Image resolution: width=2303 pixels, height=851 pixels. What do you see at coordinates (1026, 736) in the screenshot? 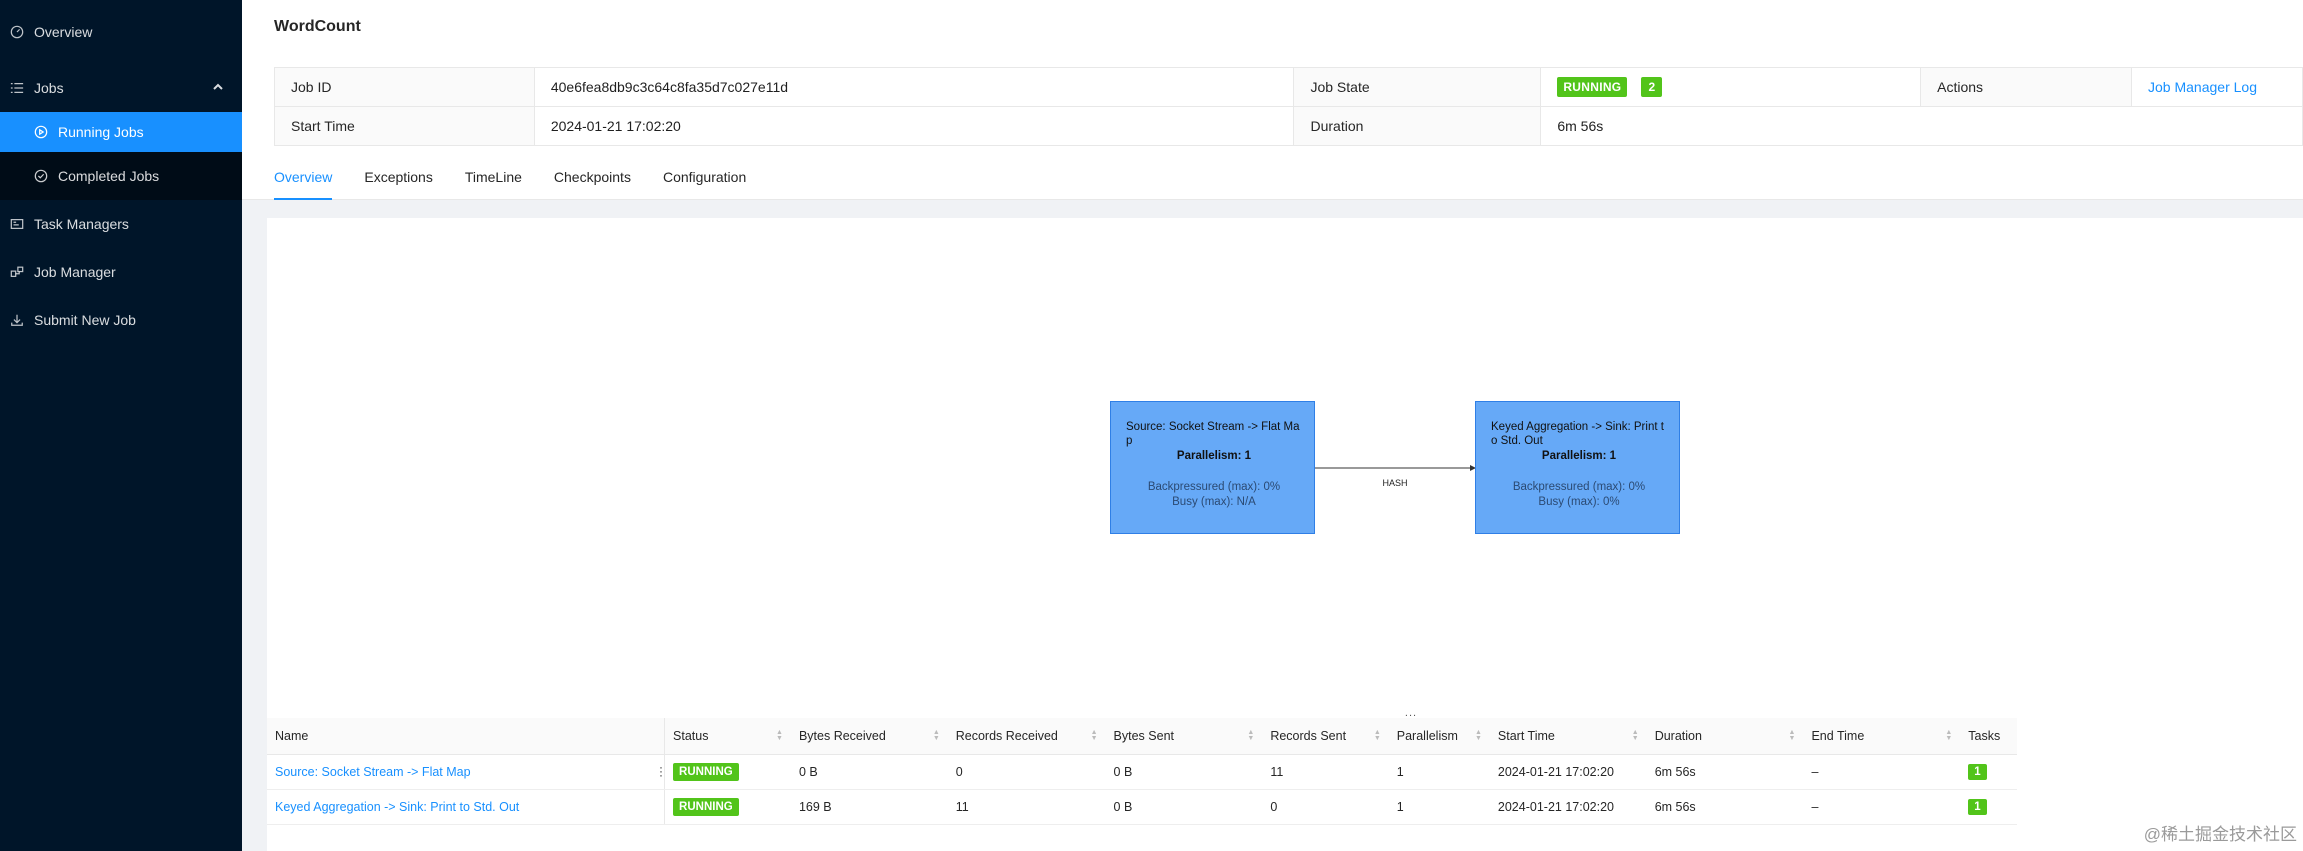
I see `column-header-records-received: Records Received ▲ ▼` at bounding box center [1026, 736].